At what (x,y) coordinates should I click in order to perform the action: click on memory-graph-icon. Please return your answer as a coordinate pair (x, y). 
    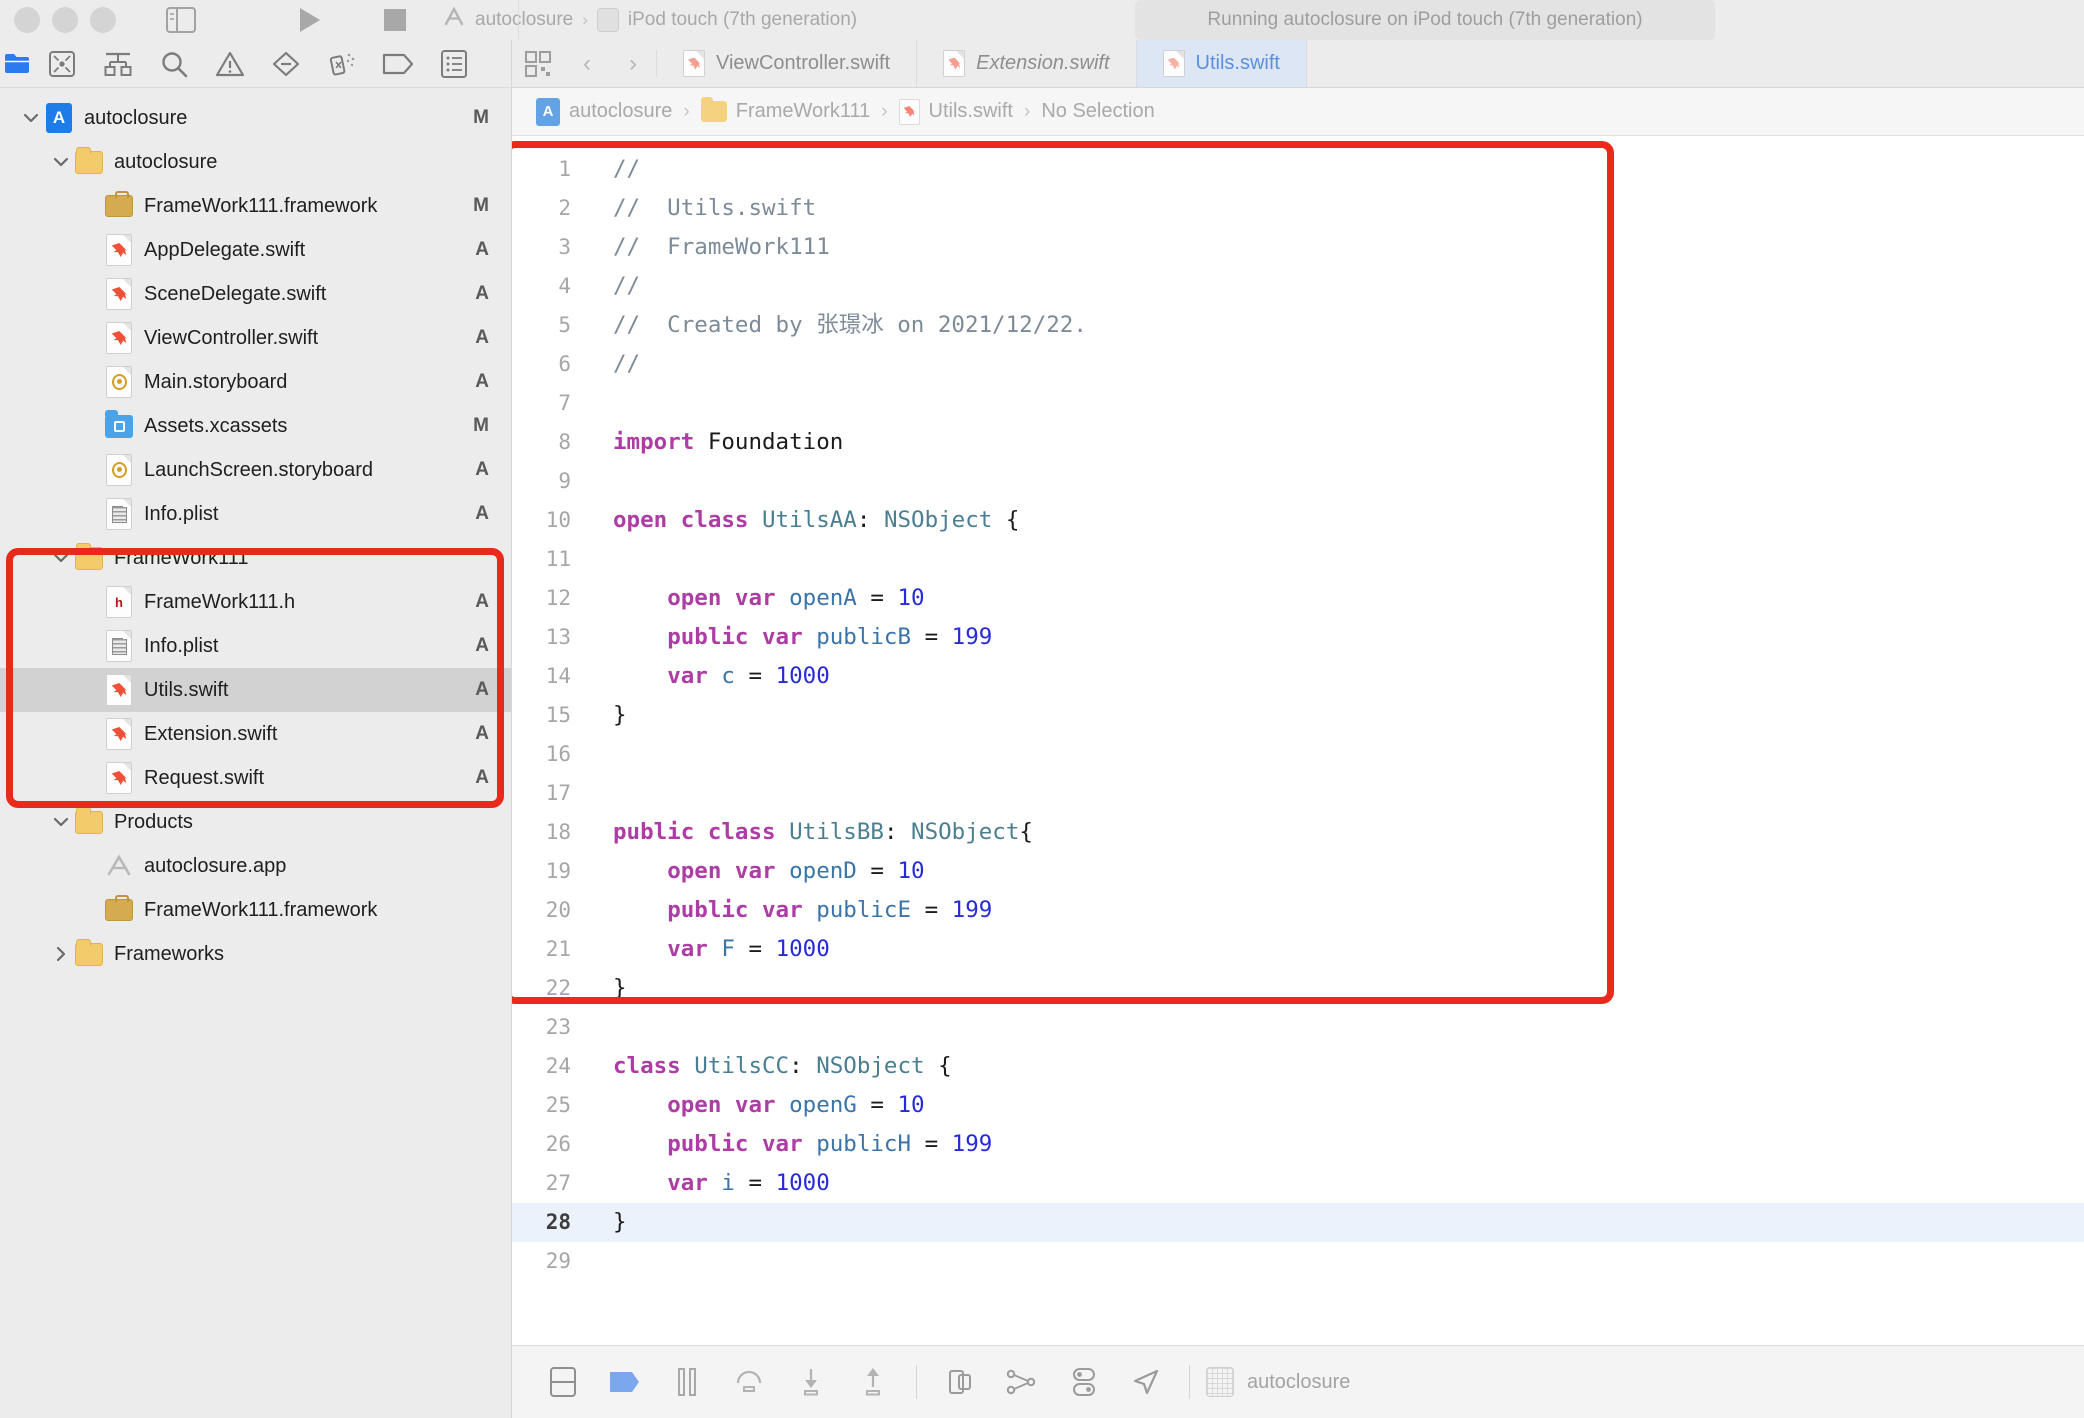
    Looking at the image, I should click on (1022, 1382).